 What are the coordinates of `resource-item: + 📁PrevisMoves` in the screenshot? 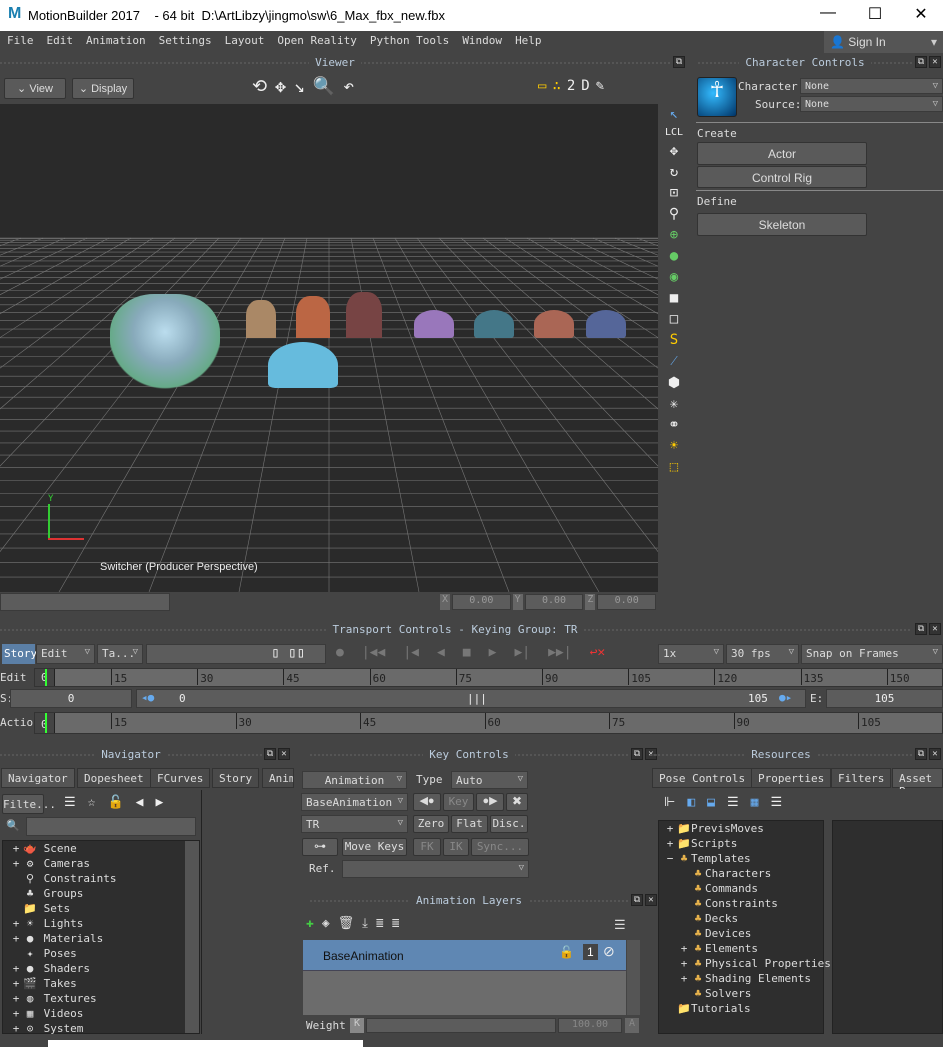 It's located at (743, 829).